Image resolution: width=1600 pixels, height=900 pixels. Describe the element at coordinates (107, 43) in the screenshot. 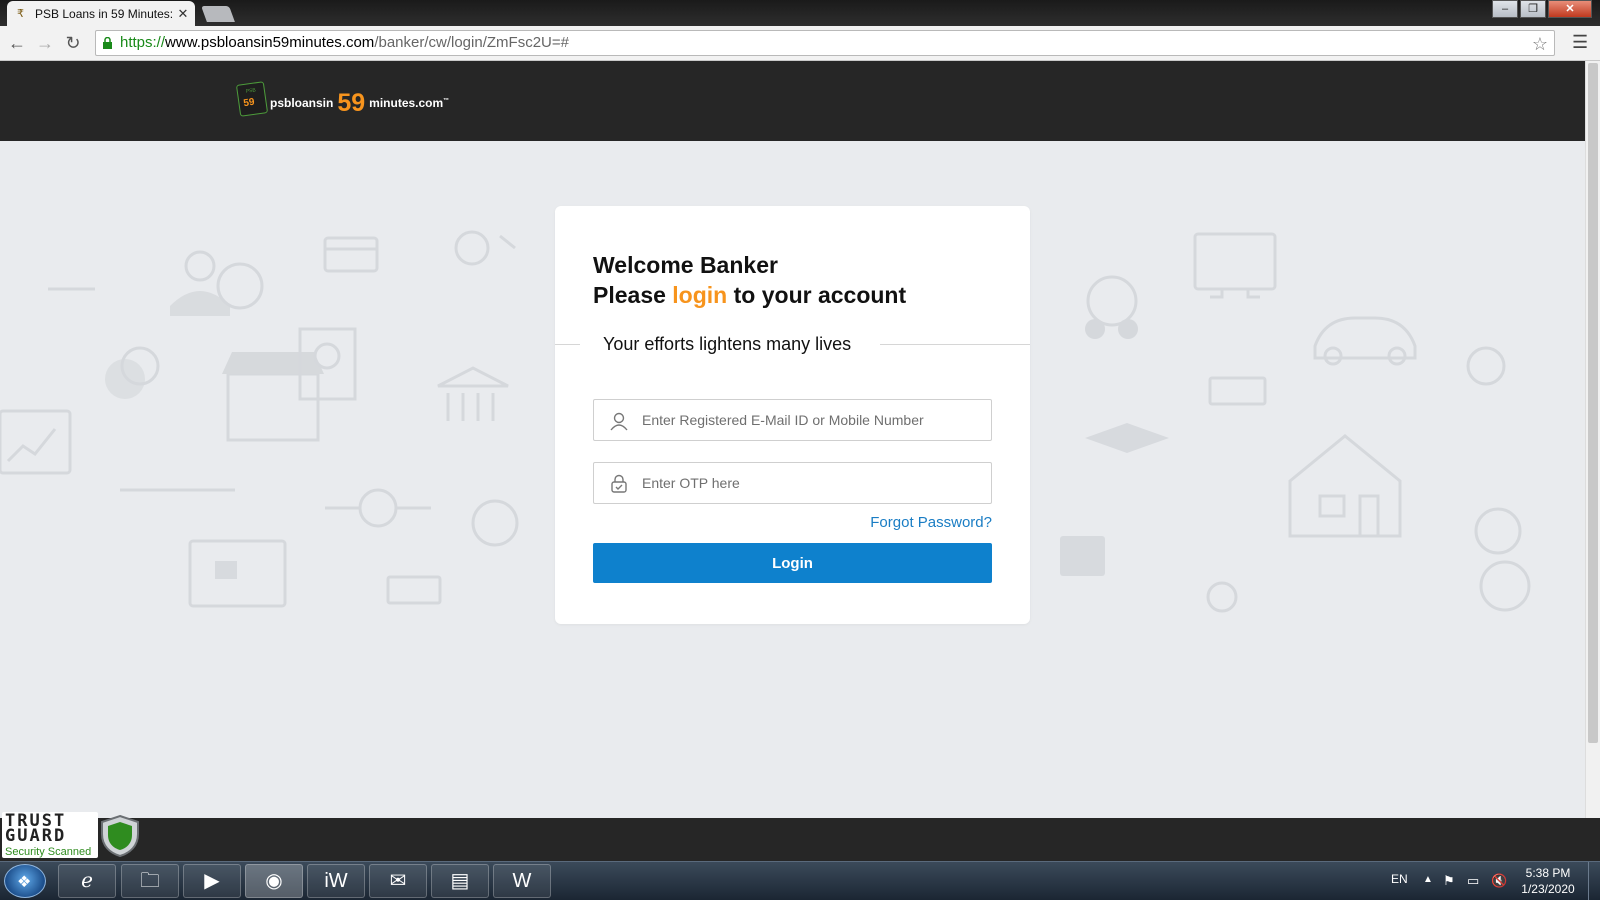

I see `lock-icon` at that location.